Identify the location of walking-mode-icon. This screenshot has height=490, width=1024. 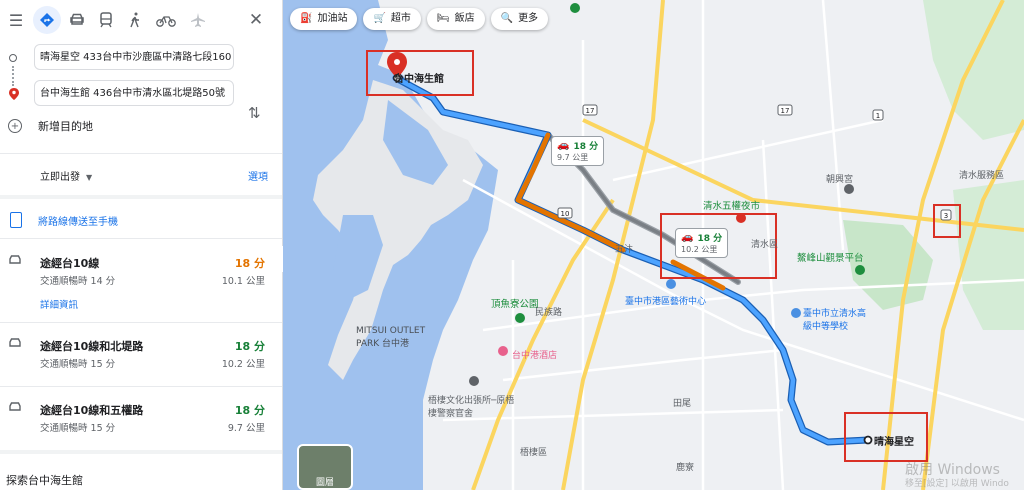
(135, 20).